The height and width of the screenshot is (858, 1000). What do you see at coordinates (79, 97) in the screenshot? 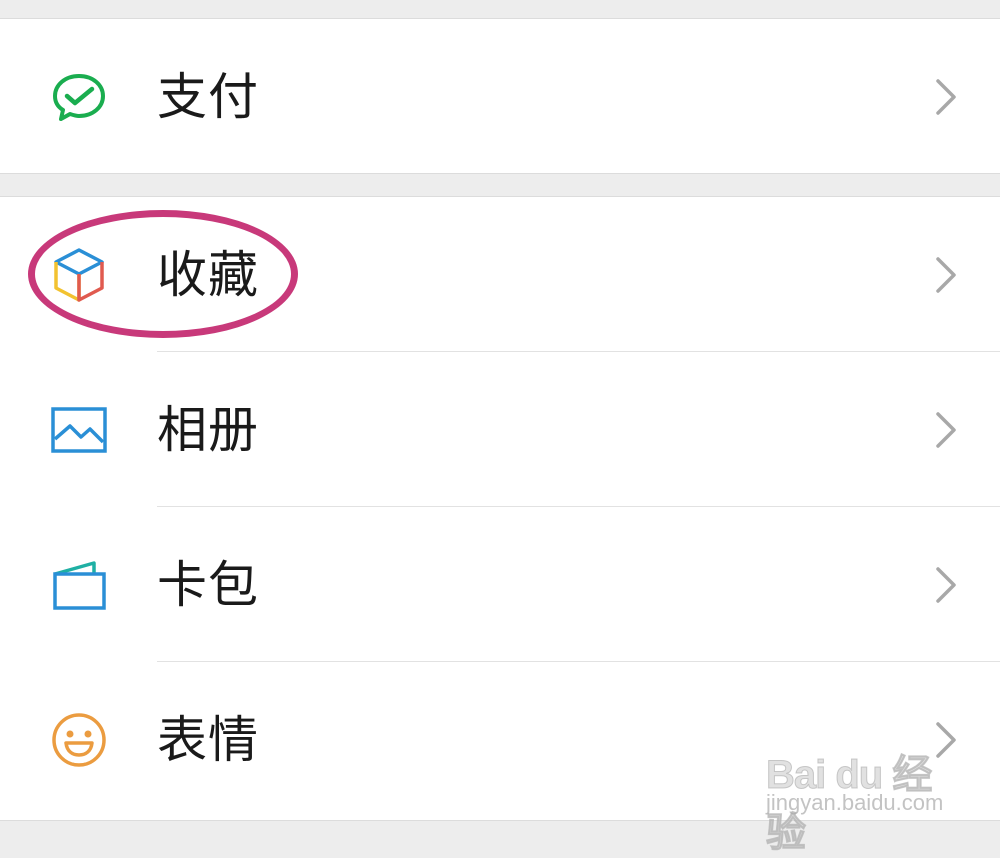
I see `wechat-pay-icon` at bounding box center [79, 97].